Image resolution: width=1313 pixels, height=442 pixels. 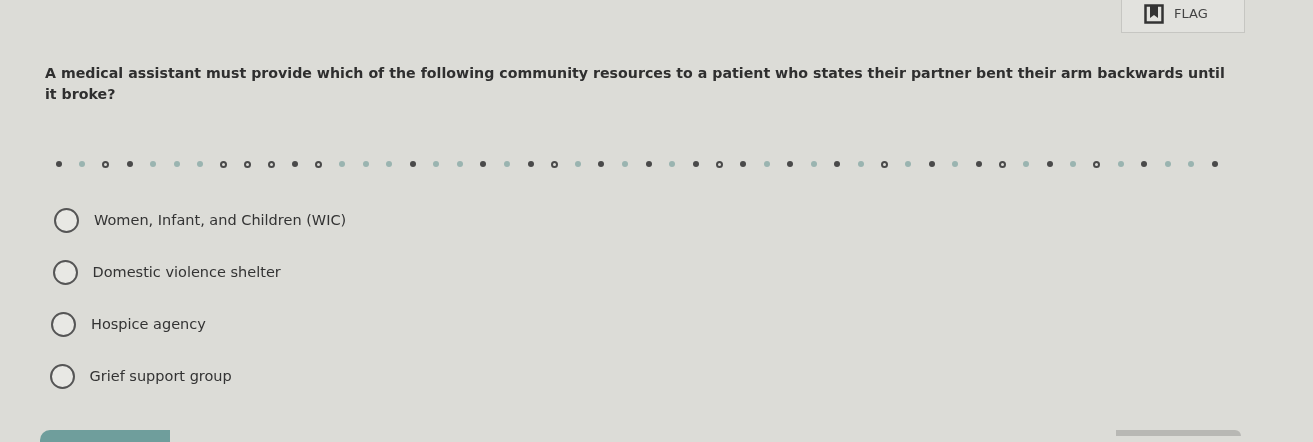 I want to click on option-label: Domestic violence shelter, so click(x=186, y=272).